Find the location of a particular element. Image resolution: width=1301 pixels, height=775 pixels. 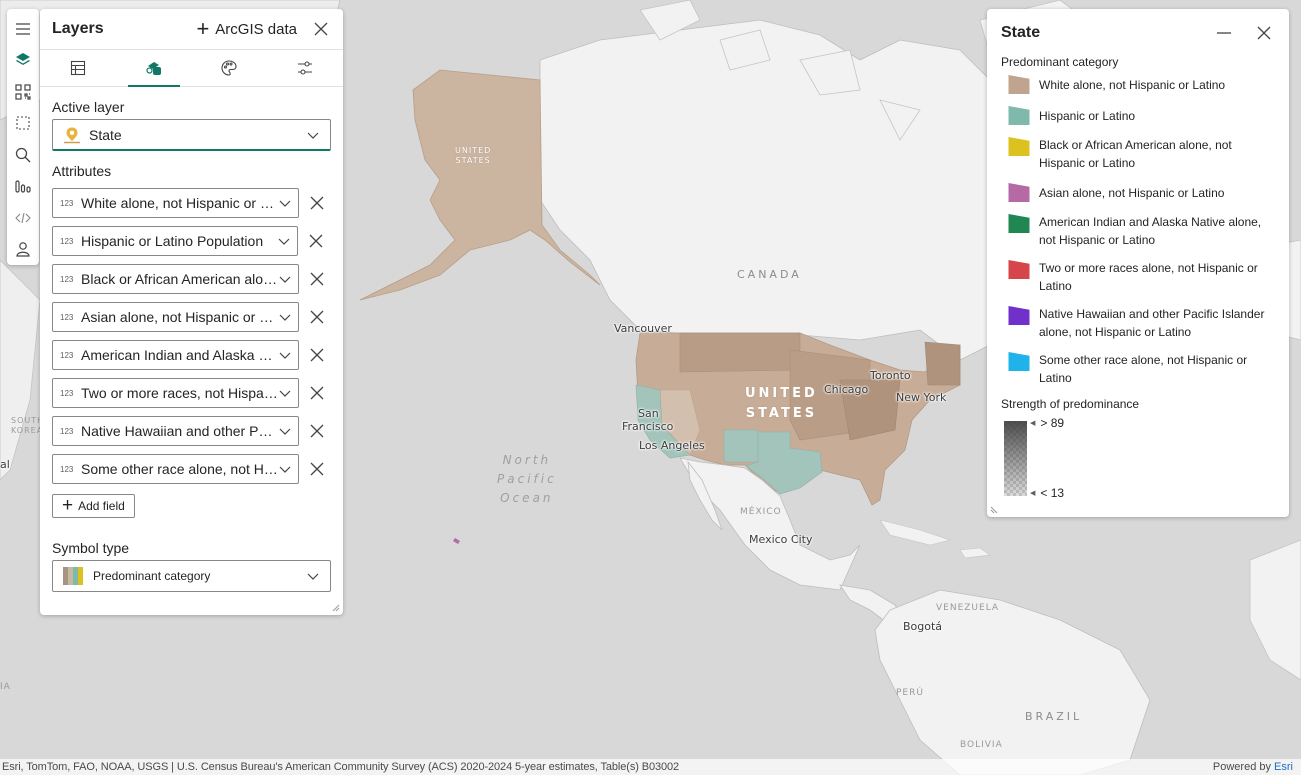

symbol-type-dropdown: Predominant category is located at coordinates (191, 576).